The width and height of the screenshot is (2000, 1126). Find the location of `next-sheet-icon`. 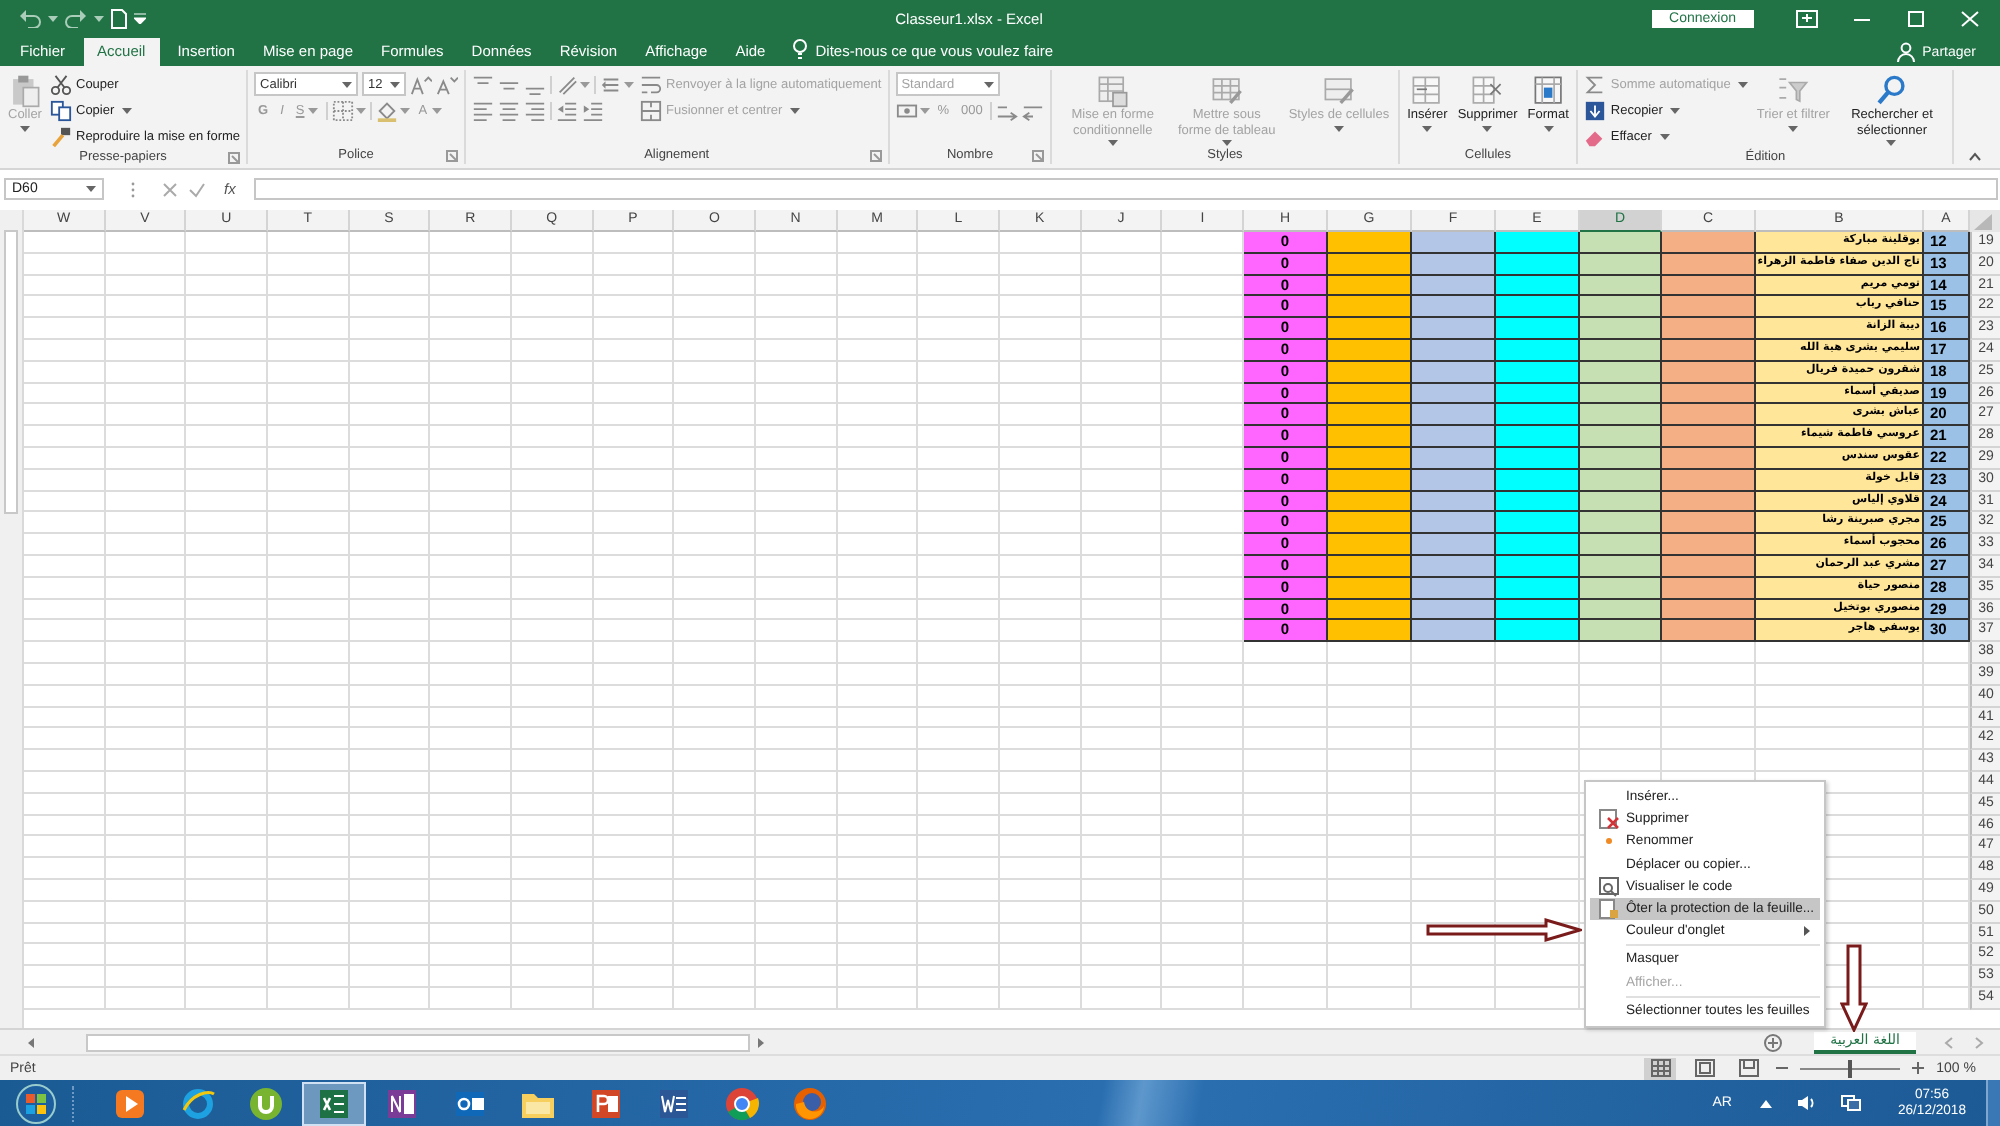

next-sheet-icon is located at coordinates (1978, 1042).